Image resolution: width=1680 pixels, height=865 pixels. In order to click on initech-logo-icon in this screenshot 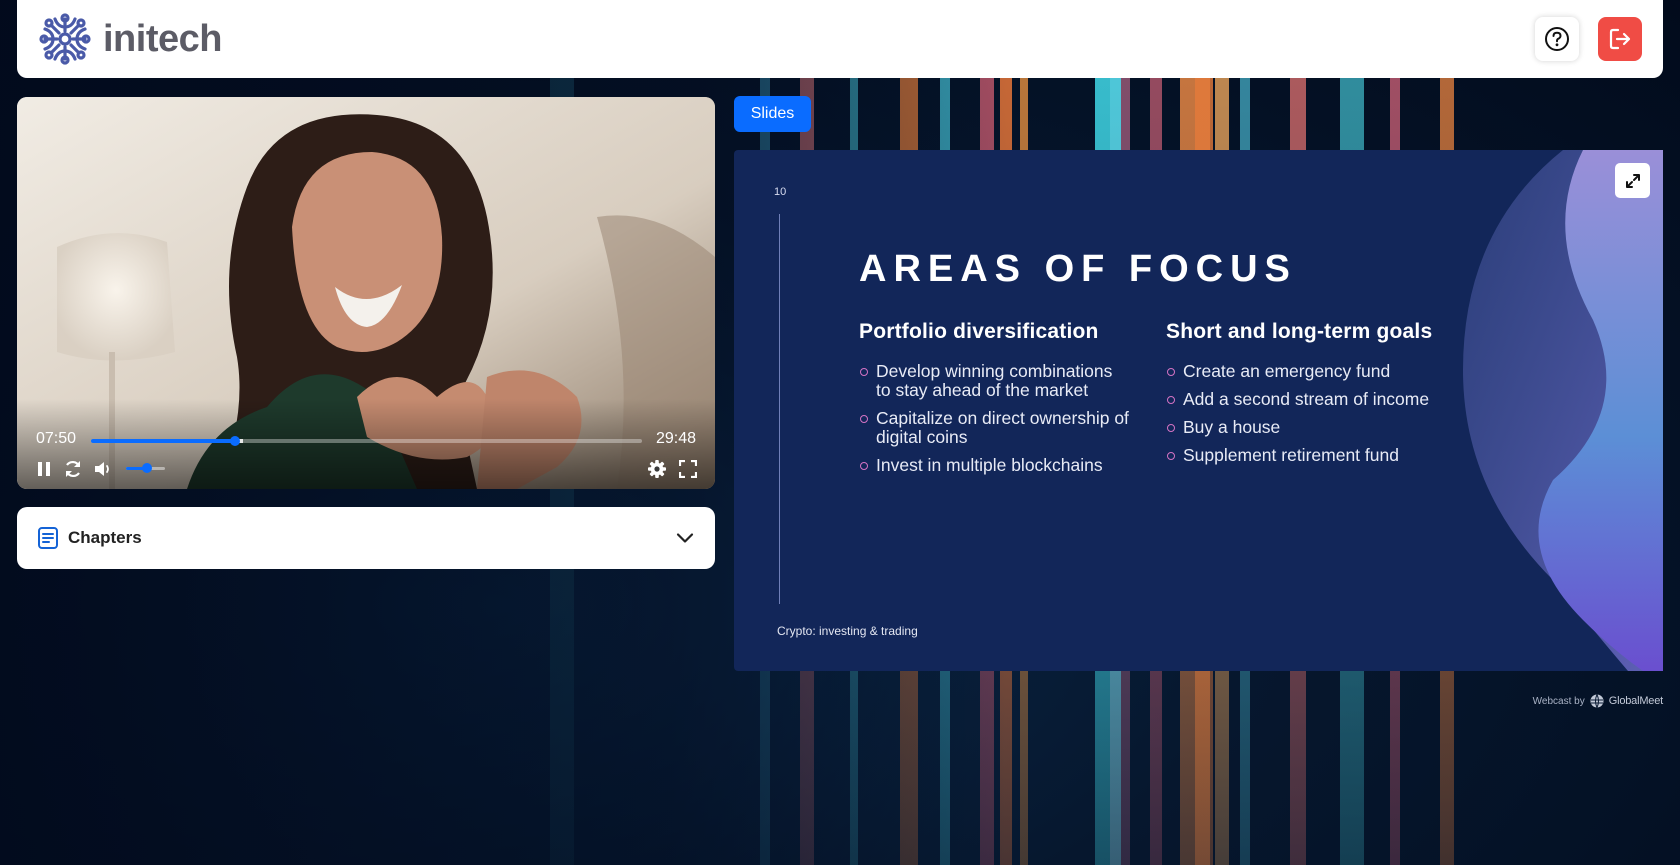, I will do `click(65, 39)`.